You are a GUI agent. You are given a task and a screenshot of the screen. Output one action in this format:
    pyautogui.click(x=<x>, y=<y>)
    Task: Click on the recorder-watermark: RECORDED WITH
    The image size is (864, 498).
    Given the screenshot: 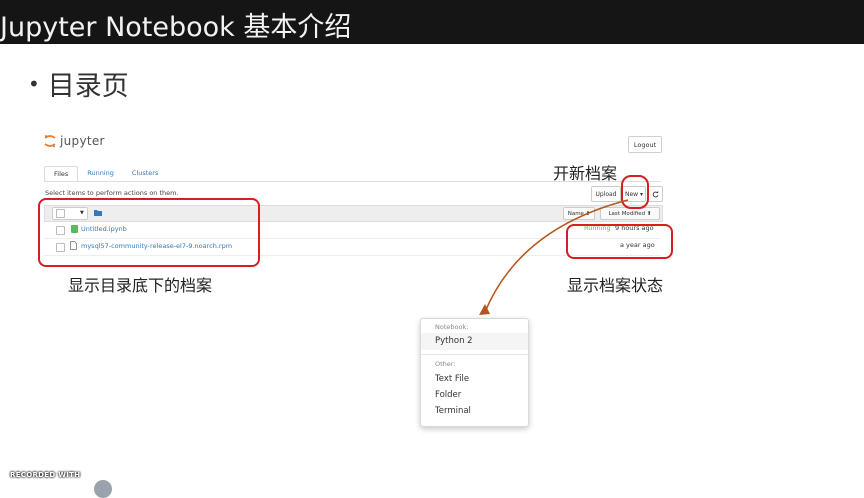 What is the action you would take?
    pyautogui.click(x=45, y=475)
    